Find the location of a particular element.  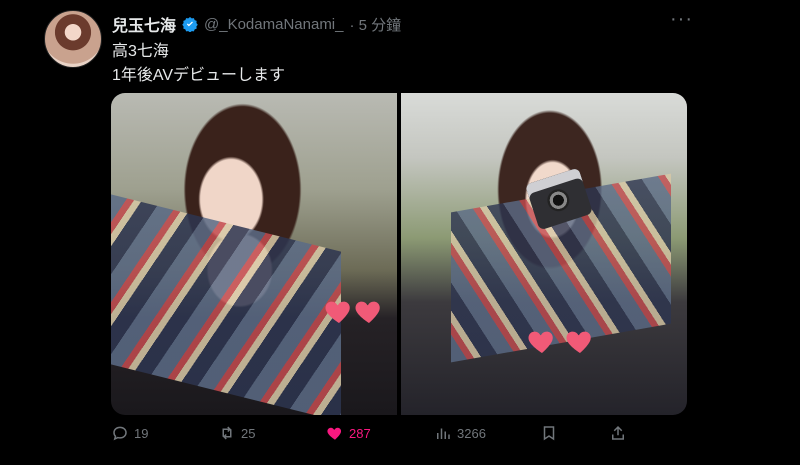

bookmark-button is located at coordinates (549, 433).